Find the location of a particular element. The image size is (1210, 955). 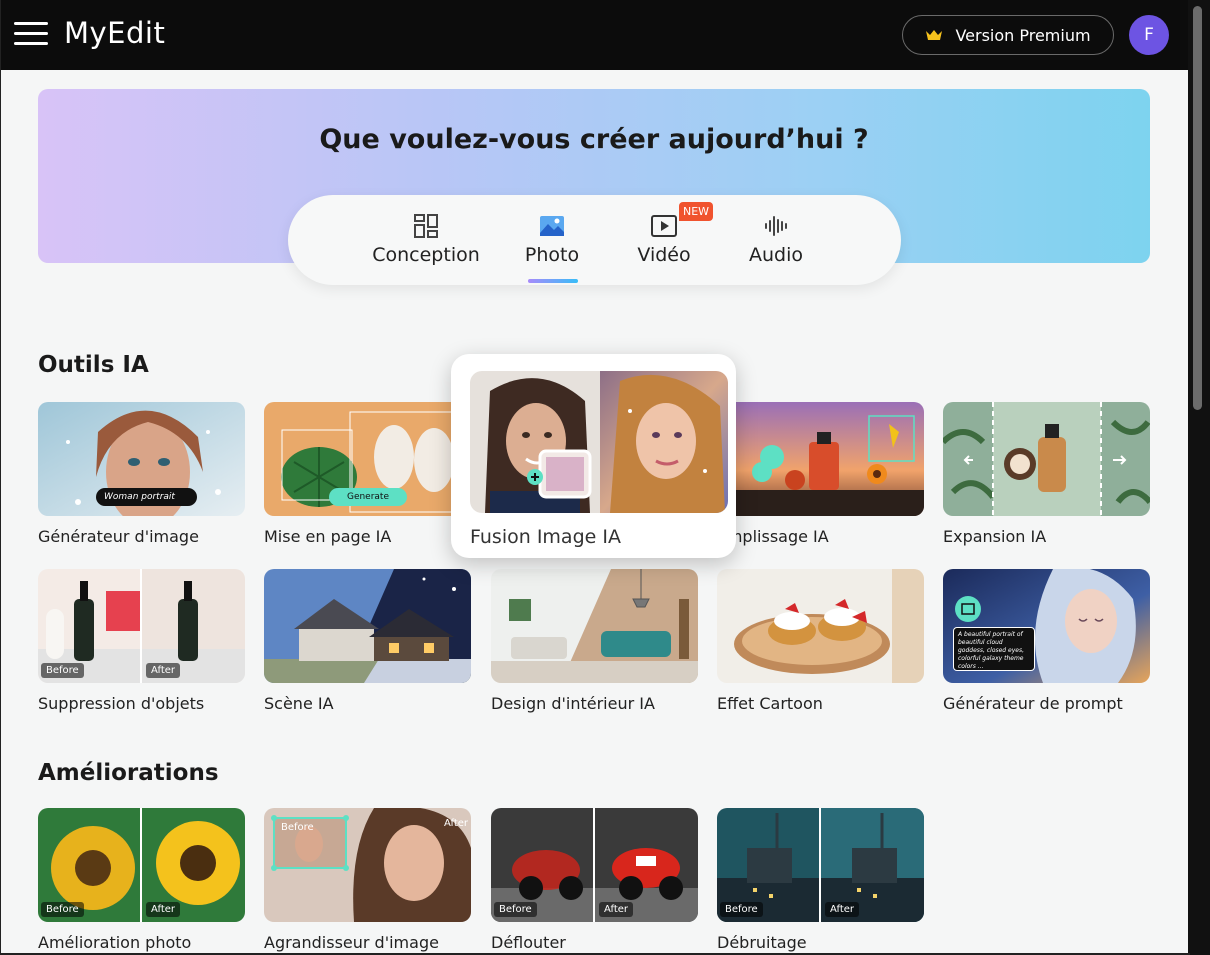

tool-card-cartoon-effect: Effet Cartoon is located at coordinates (820, 641).